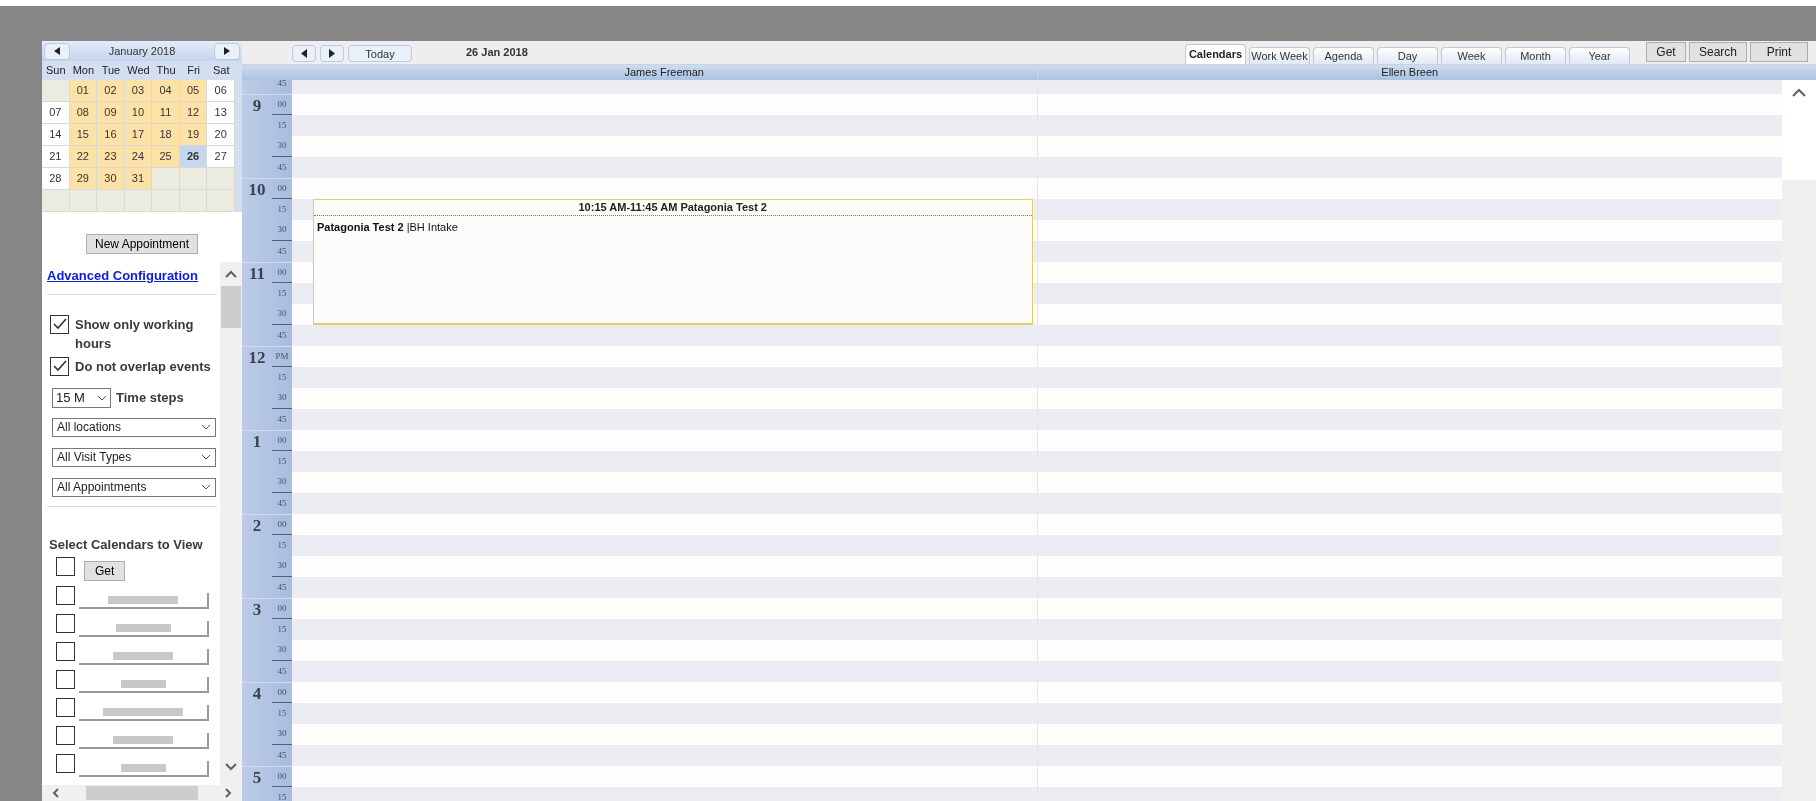 This screenshot has height=801, width=1816. What do you see at coordinates (142, 244) in the screenshot?
I see `new-appointment-button: New Appointment` at bounding box center [142, 244].